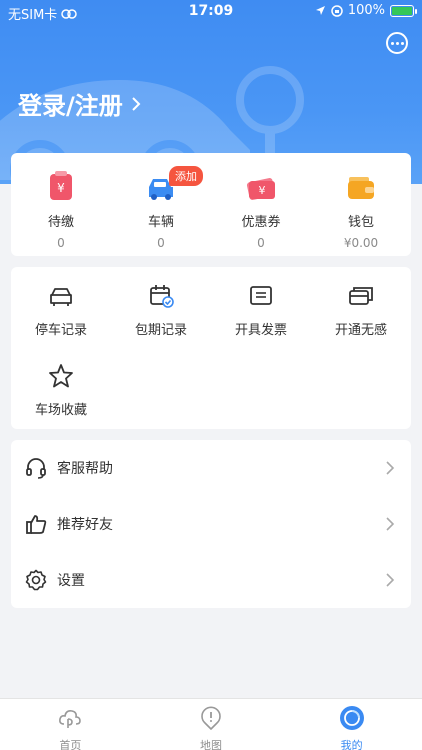  I want to click on star-icon, so click(61, 376).